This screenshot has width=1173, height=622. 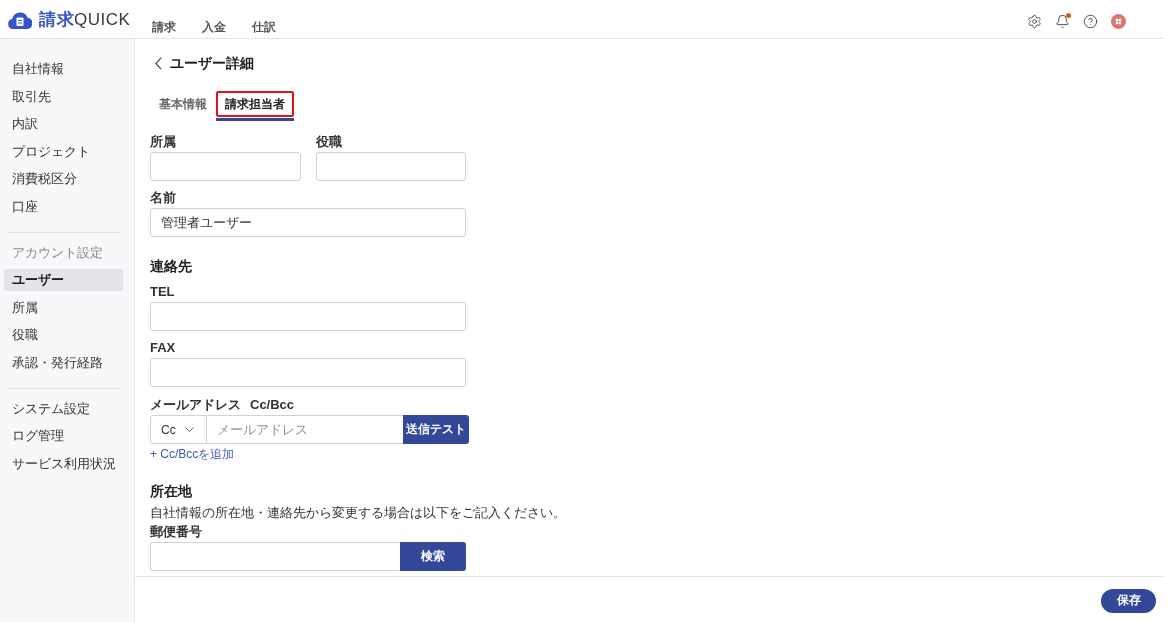 I want to click on sidebar-heading: アカウント設定, so click(x=57, y=252).